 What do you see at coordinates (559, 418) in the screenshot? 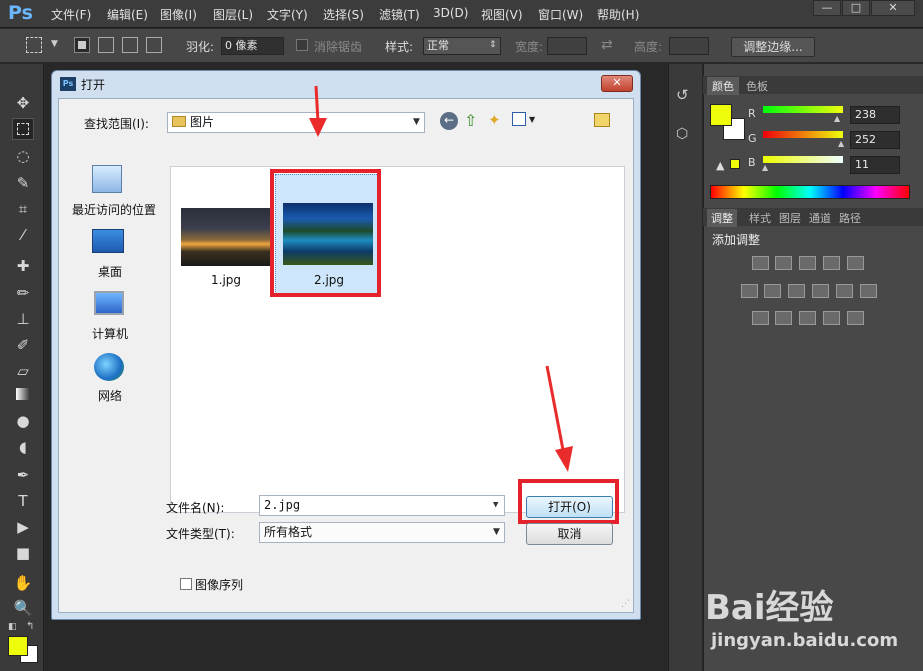
I see `arrow-to-open-button` at bounding box center [559, 418].